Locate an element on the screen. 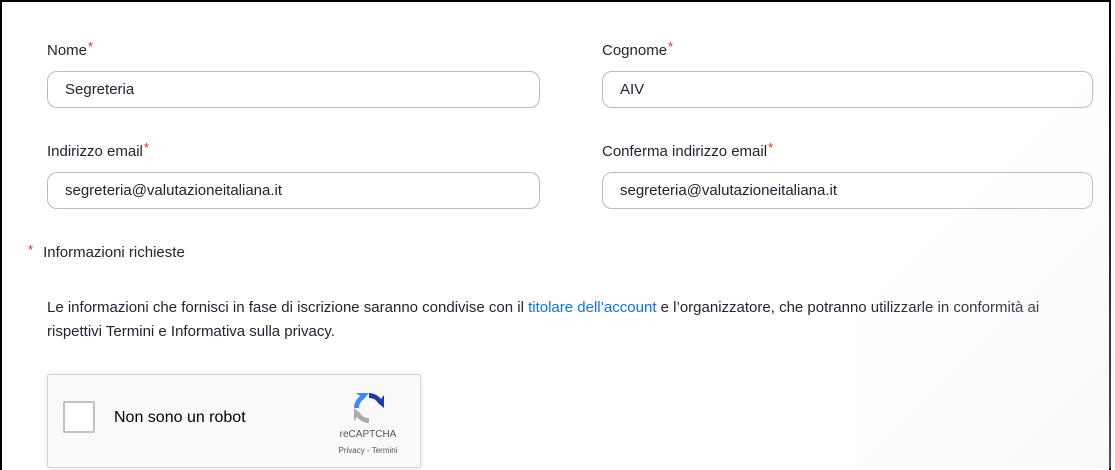  email-input: segreteria@valutazioneitaliana.it is located at coordinates (293, 190).